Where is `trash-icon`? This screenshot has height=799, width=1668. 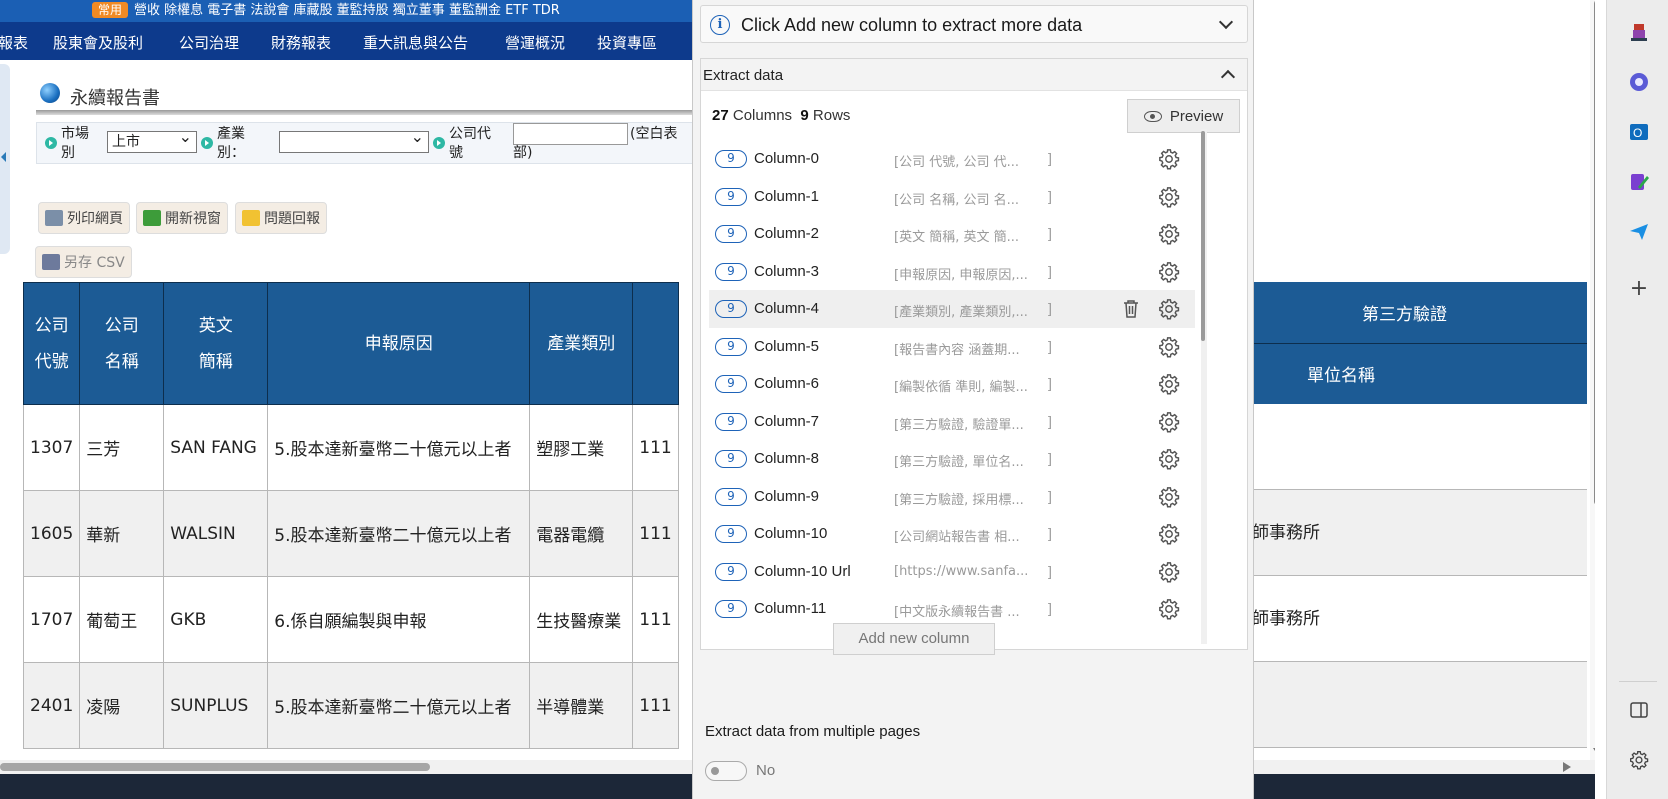
trash-icon is located at coordinates (1131, 309).